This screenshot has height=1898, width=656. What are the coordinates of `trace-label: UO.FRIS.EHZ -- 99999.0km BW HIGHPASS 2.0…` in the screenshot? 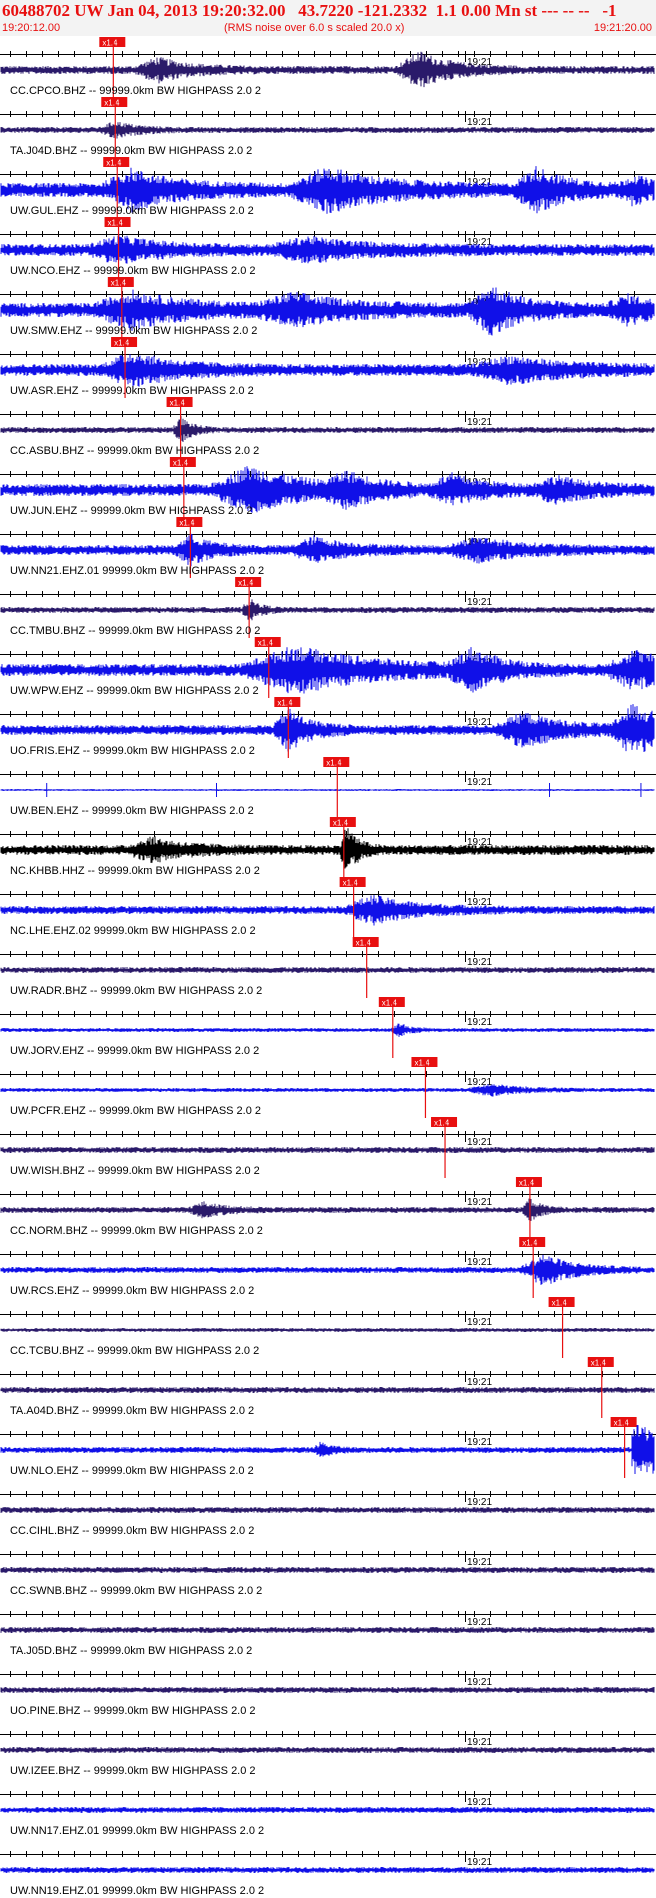 It's located at (132, 751).